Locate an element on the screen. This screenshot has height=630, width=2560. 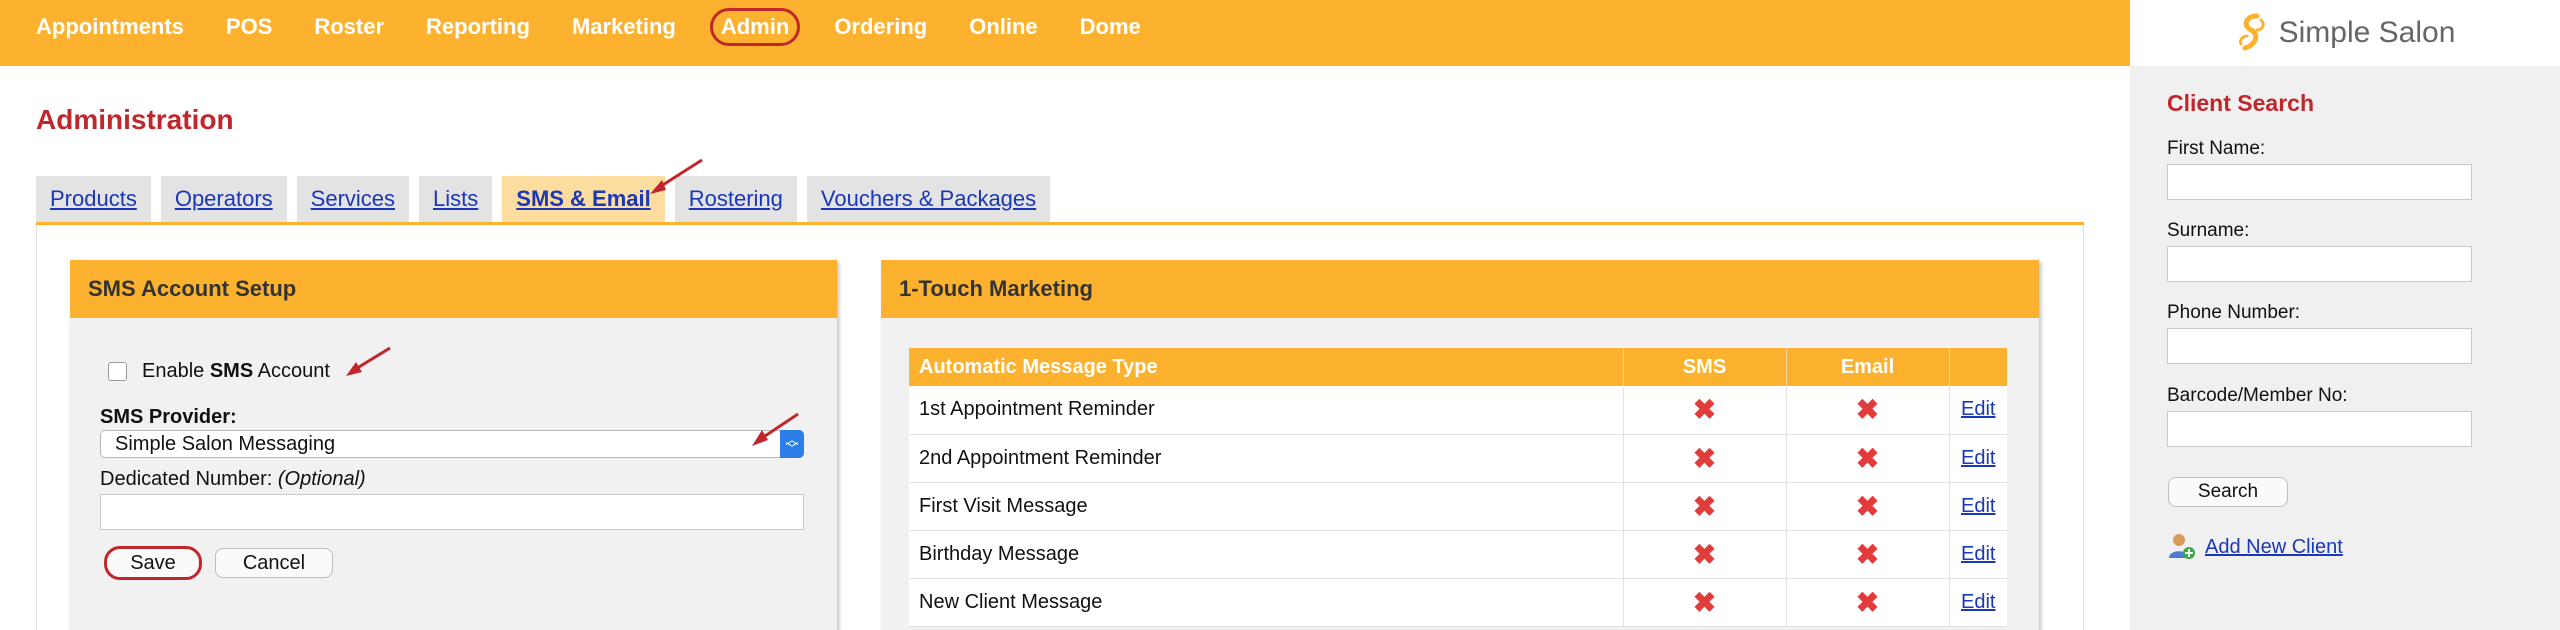
nav-roster: Roster is located at coordinates (349, 27).